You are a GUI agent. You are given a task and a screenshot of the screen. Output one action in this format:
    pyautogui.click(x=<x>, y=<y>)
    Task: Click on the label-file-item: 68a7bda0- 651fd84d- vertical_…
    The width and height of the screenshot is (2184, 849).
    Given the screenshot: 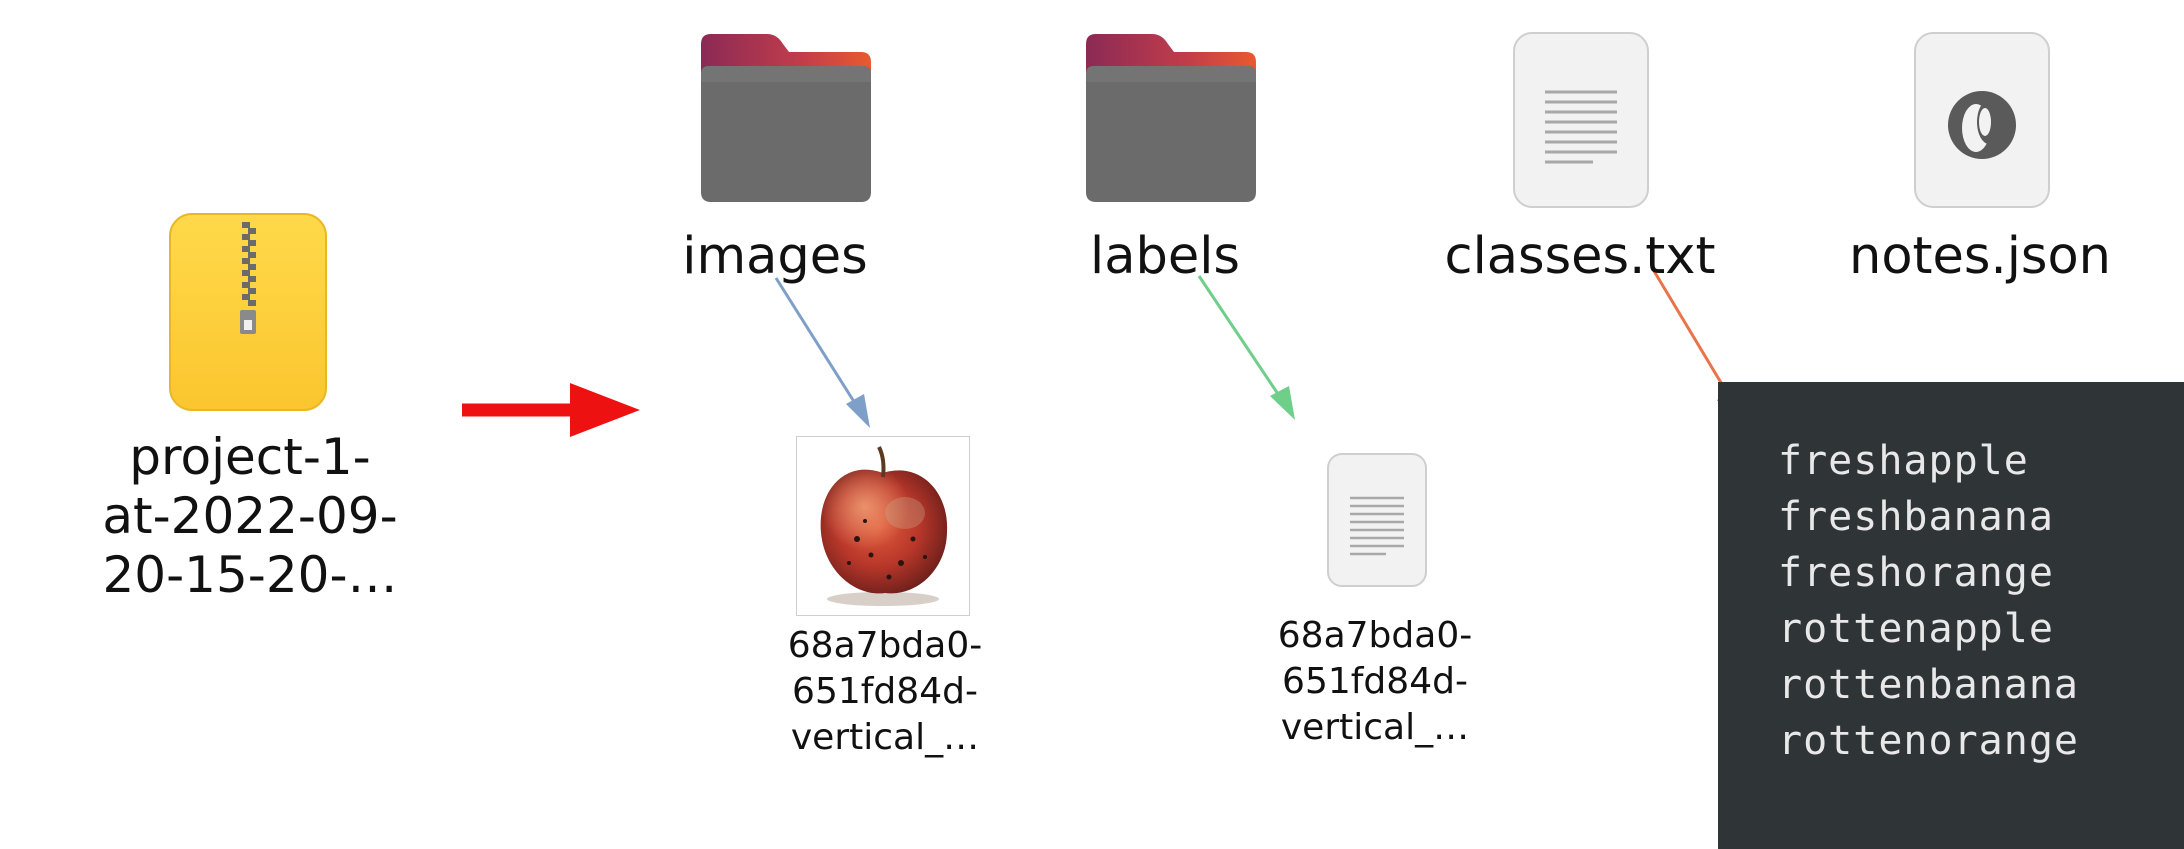 What is the action you would take?
    pyautogui.click(x=1375, y=616)
    